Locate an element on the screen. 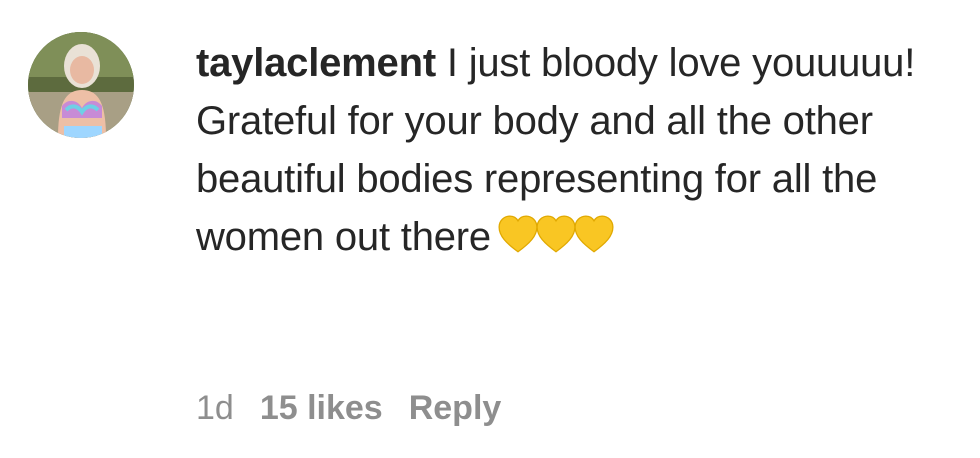 The height and width of the screenshot is (458, 980). comment-timestamp: 1d is located at coordinates (215, 408).